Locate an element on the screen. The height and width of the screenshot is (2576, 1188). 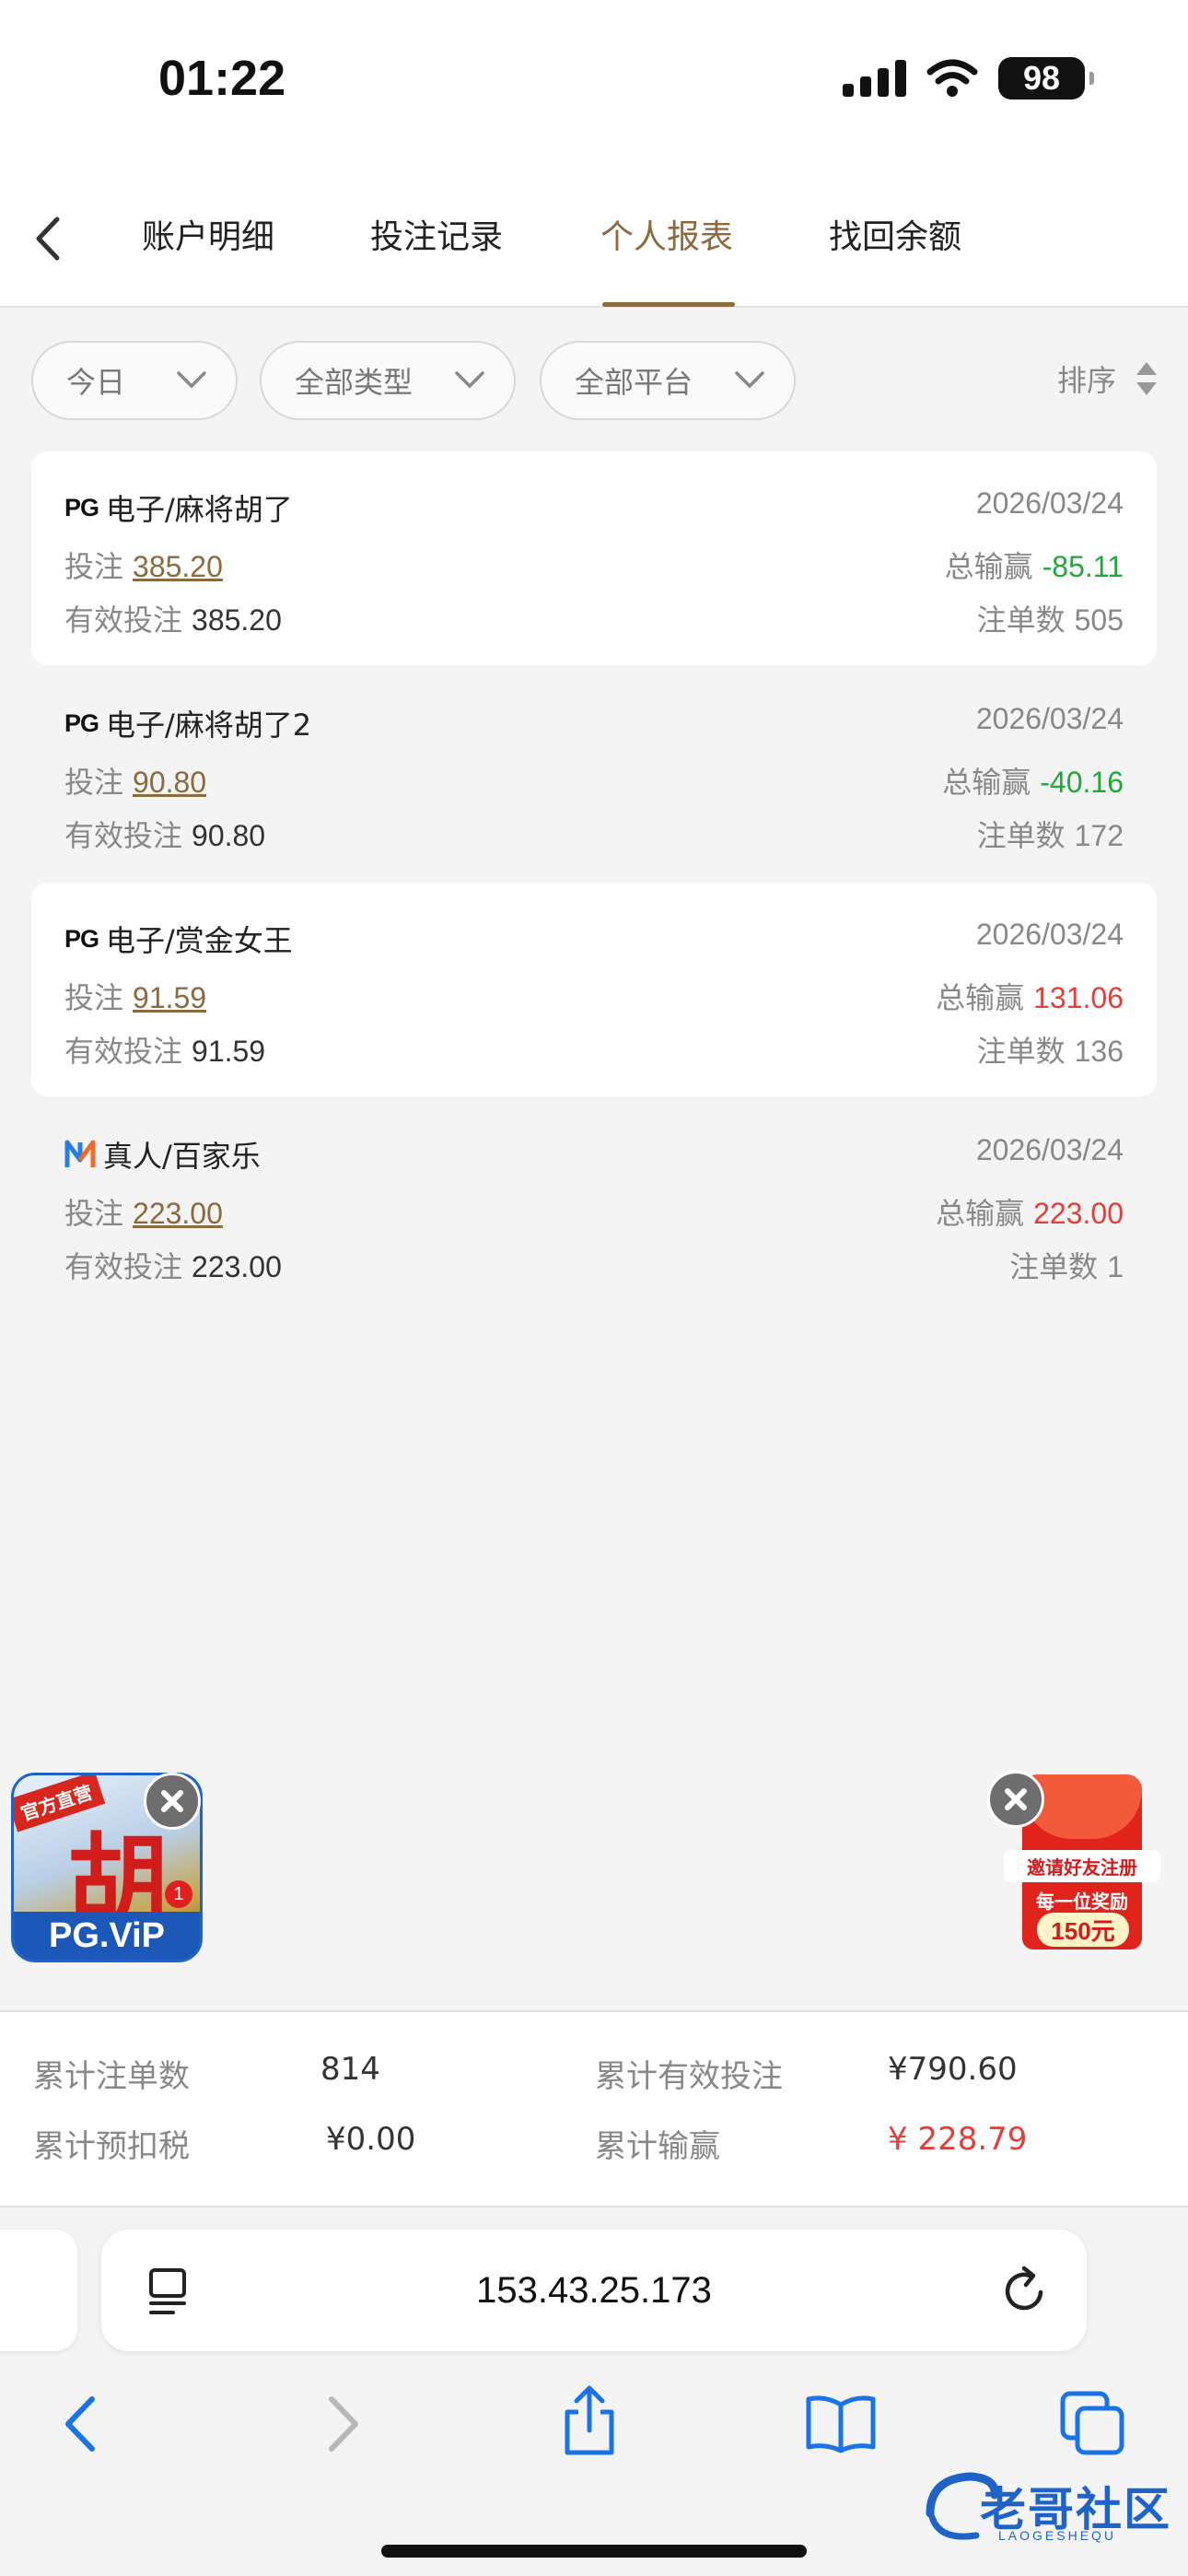
promo-badge: 1 is located at coordinates (178, 1894).